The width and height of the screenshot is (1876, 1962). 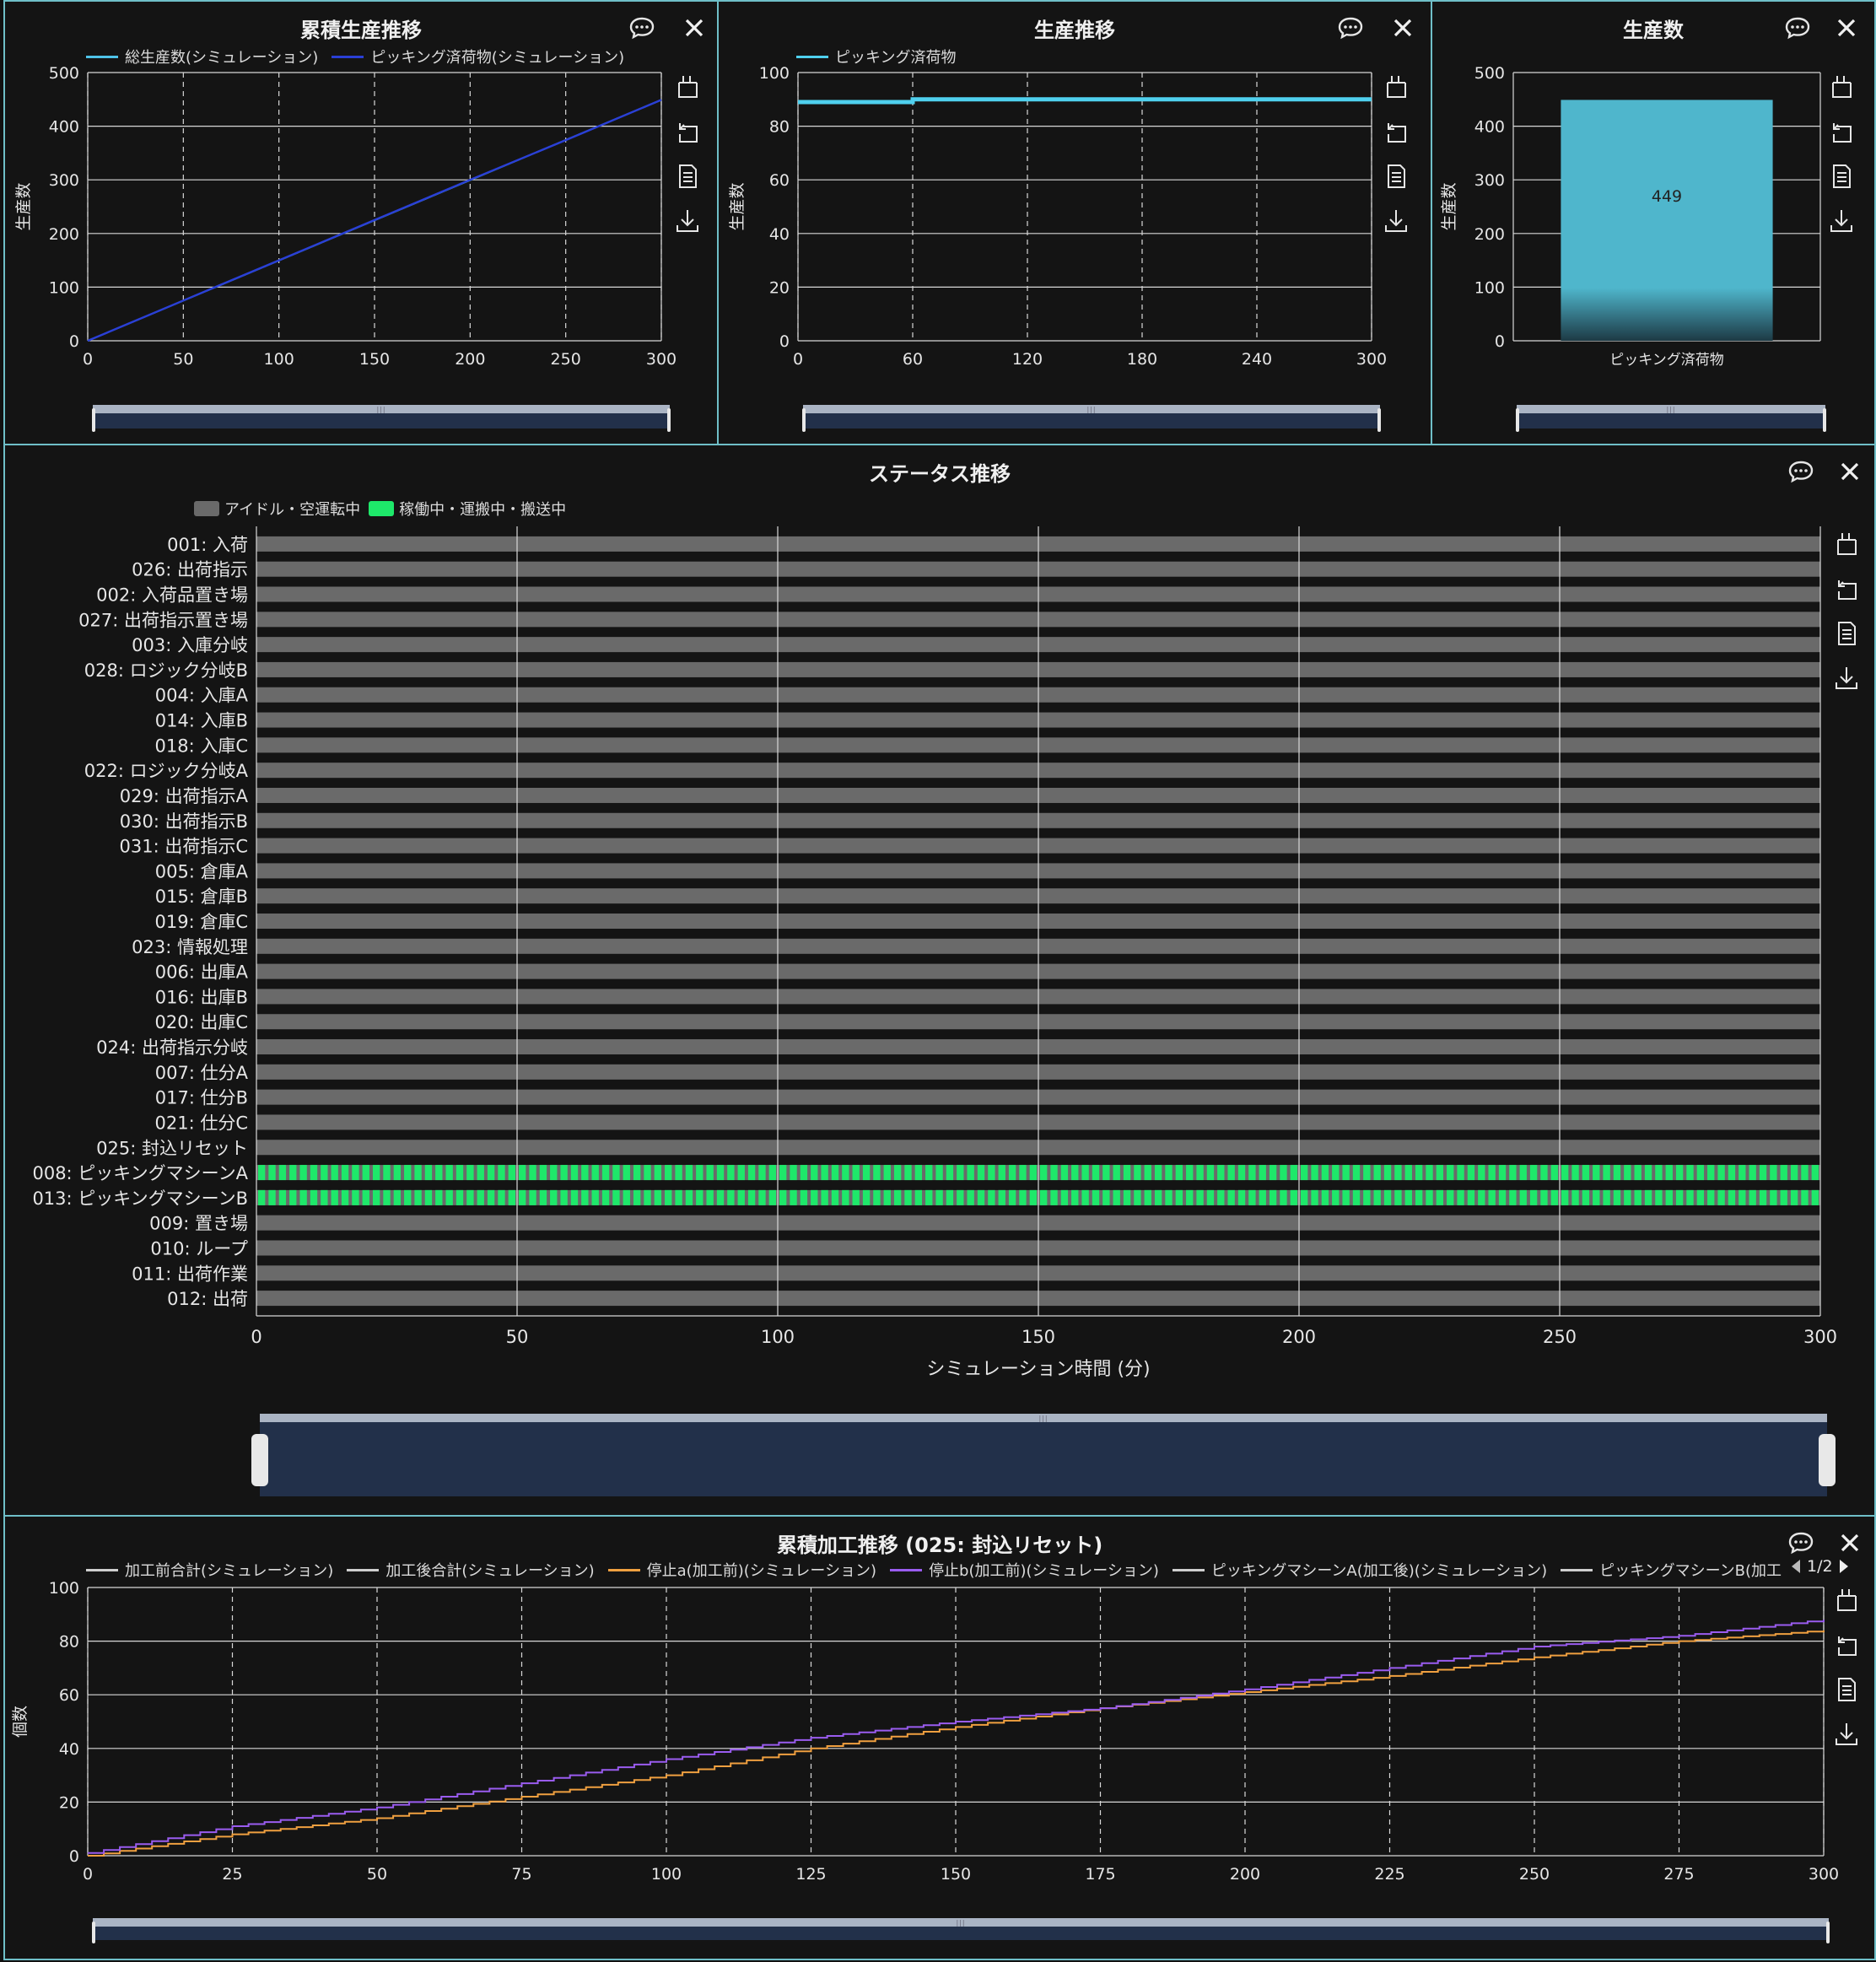 What do you see at coordinates (1824, 1875) in the screenshot?
I see `x-tick-label: 300` at bounding box center [1824, 1875].